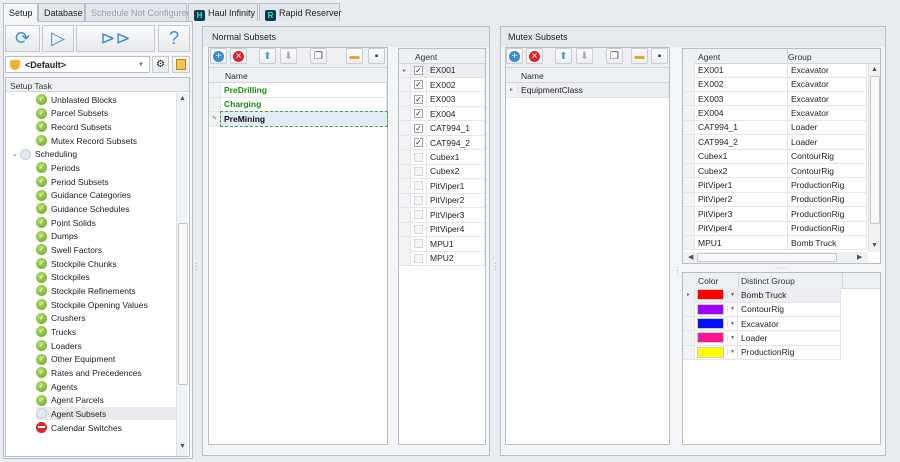  I want to click on tree-item: Calendar Switches, so click(79, 427).